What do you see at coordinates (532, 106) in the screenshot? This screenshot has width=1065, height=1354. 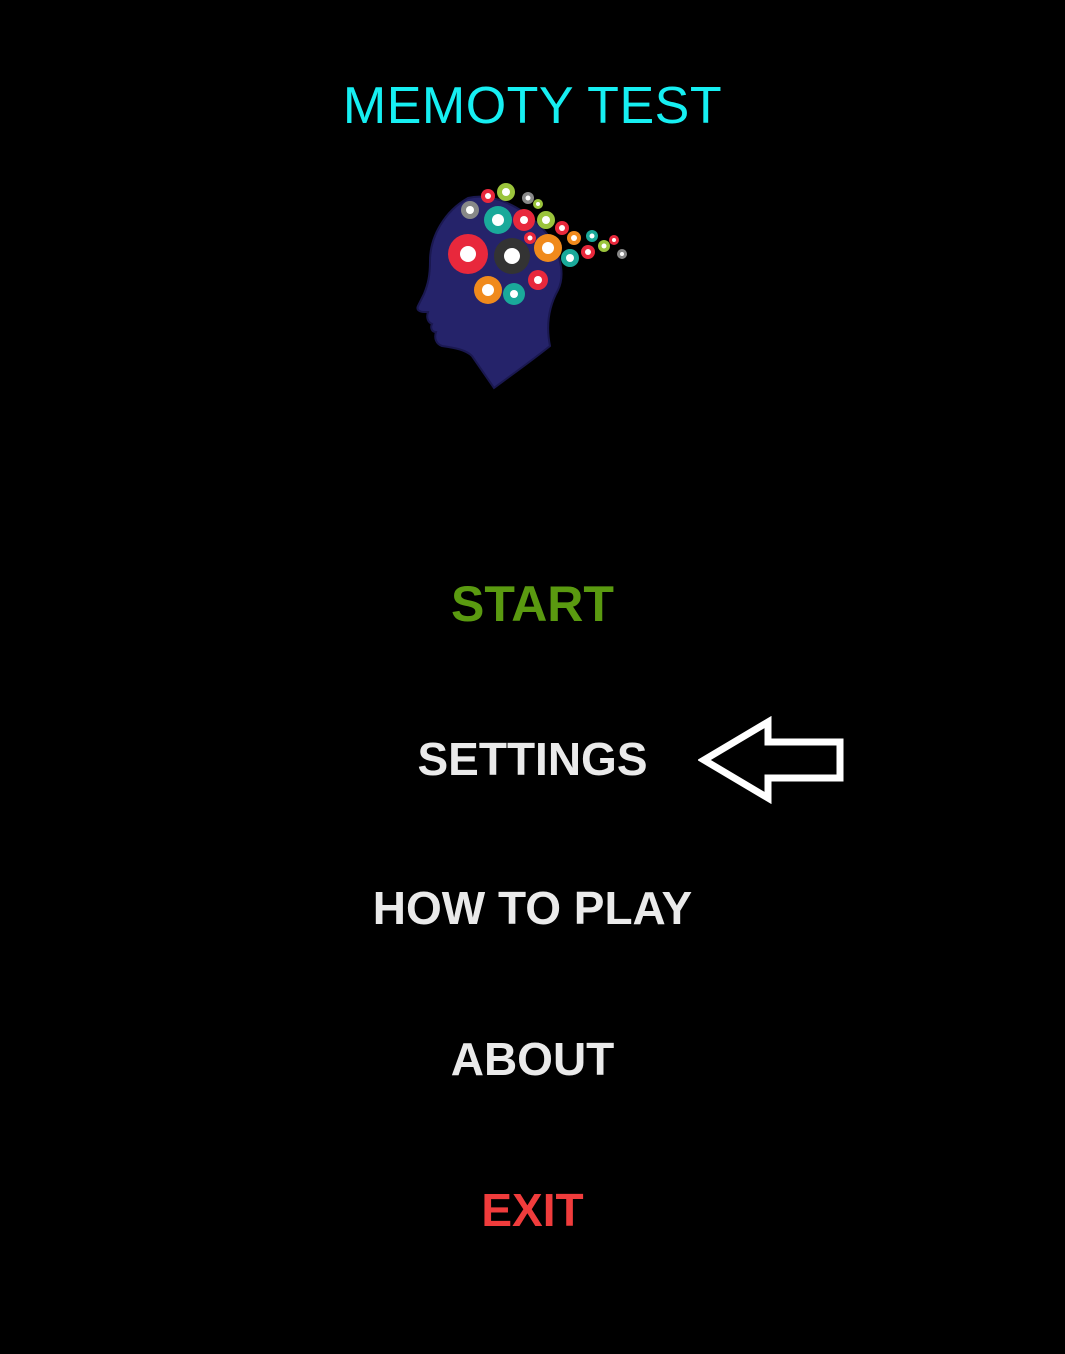 I see `page-title: MEMOTY TEST` at bounding box center [532, 106].